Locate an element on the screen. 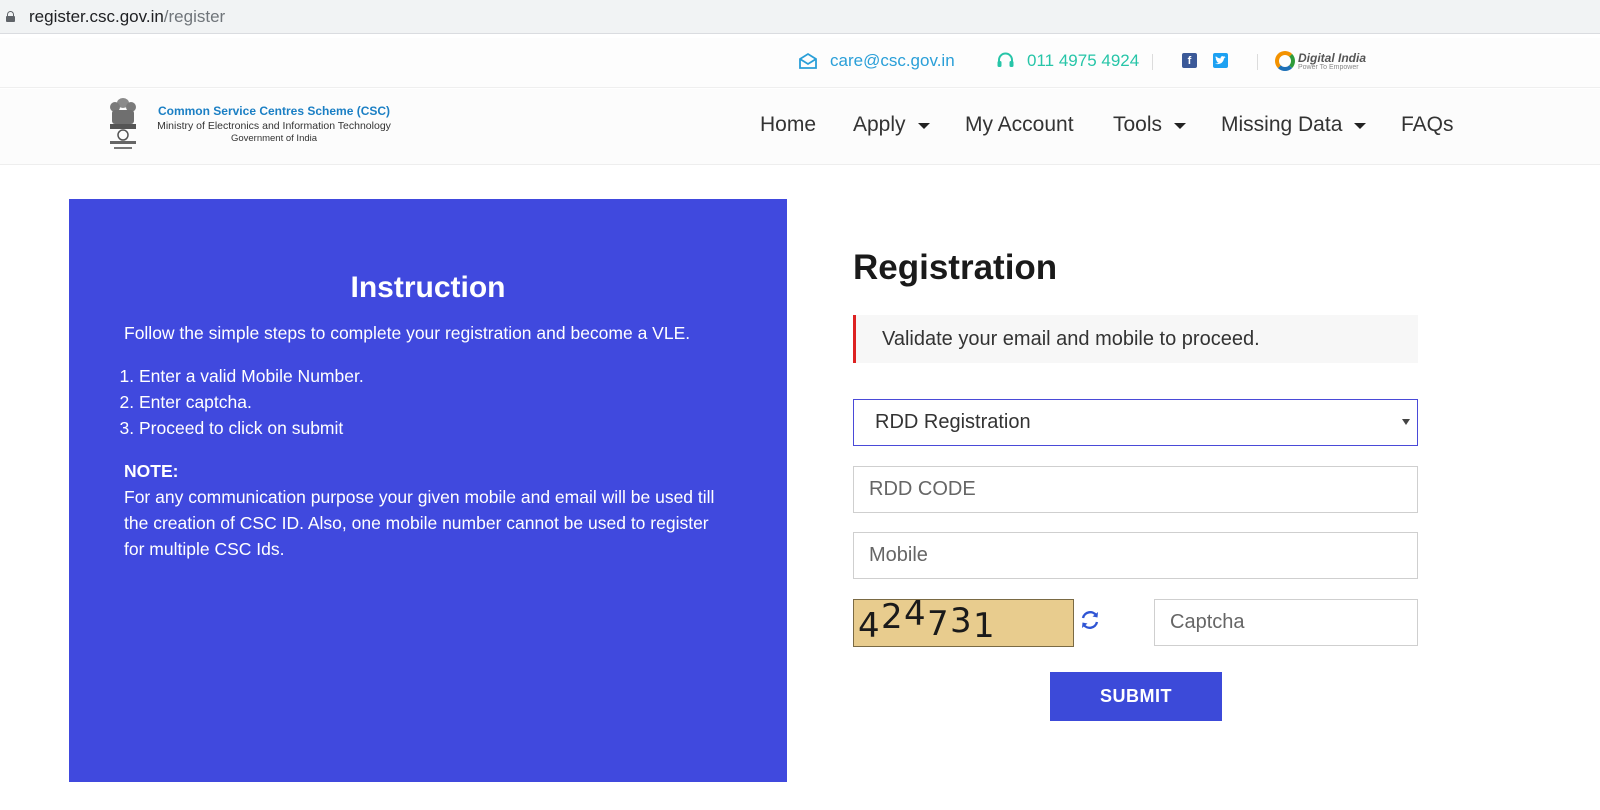  brand-government: Government of India is located at coordinates (274, 139).